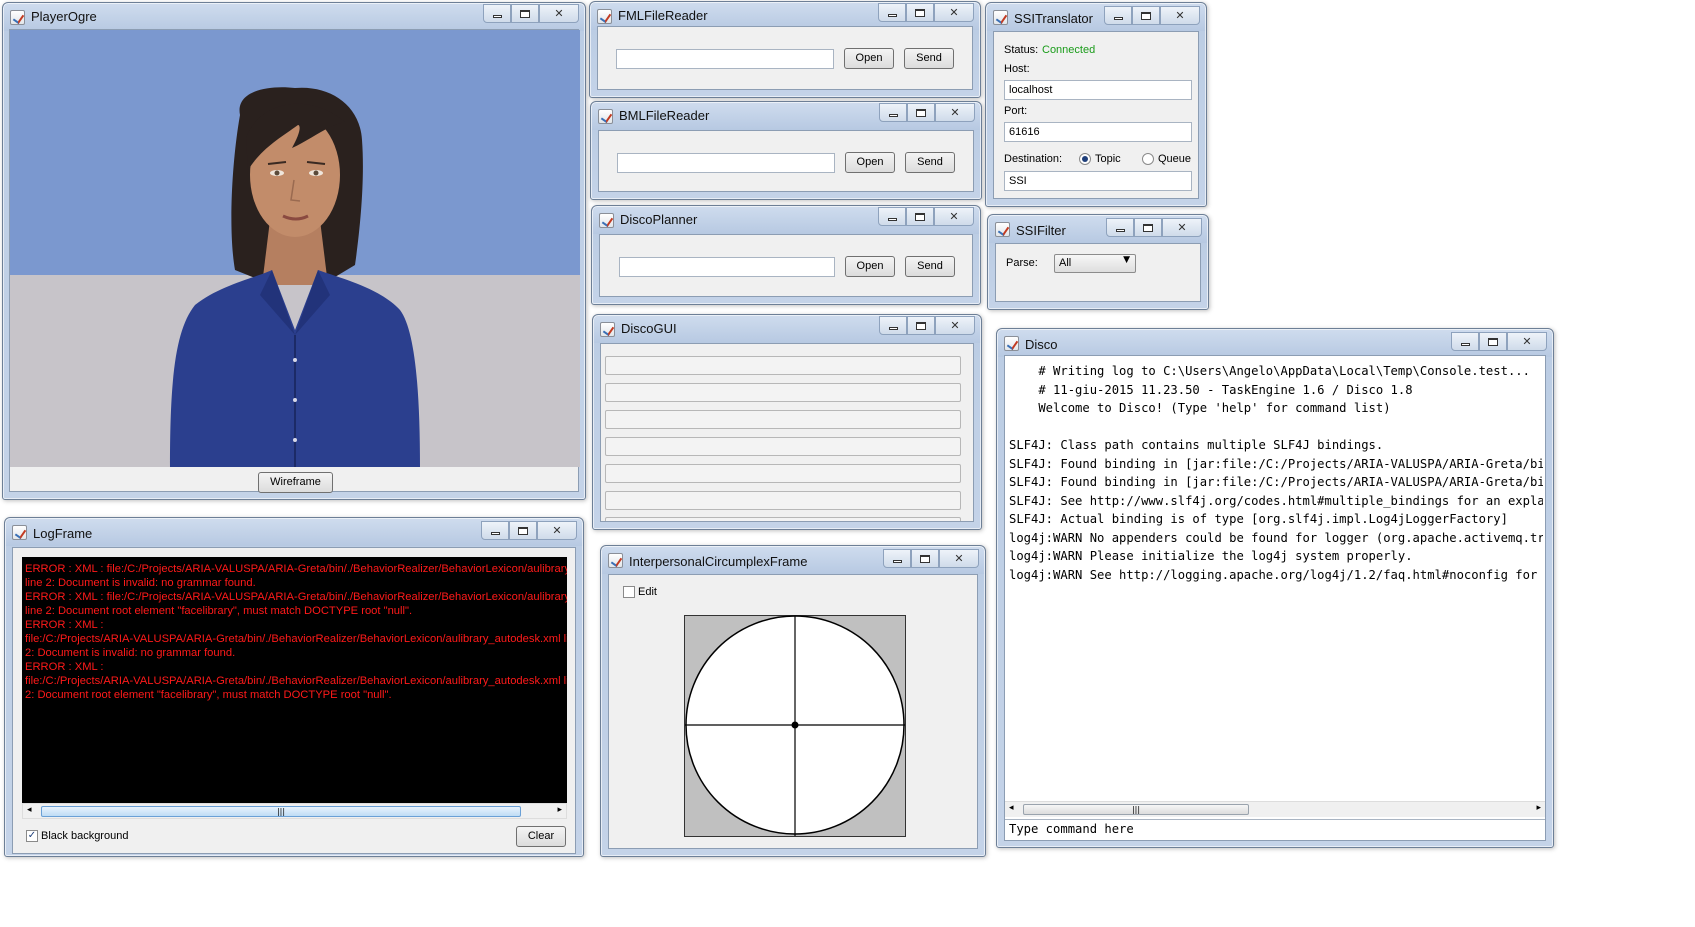 The height and width of the screenshot is (927, 1695). What do you see at coordinates (1275, 829) in the screenshot?
I see `command-input: Type command here` at bounding box center [1275, 829].